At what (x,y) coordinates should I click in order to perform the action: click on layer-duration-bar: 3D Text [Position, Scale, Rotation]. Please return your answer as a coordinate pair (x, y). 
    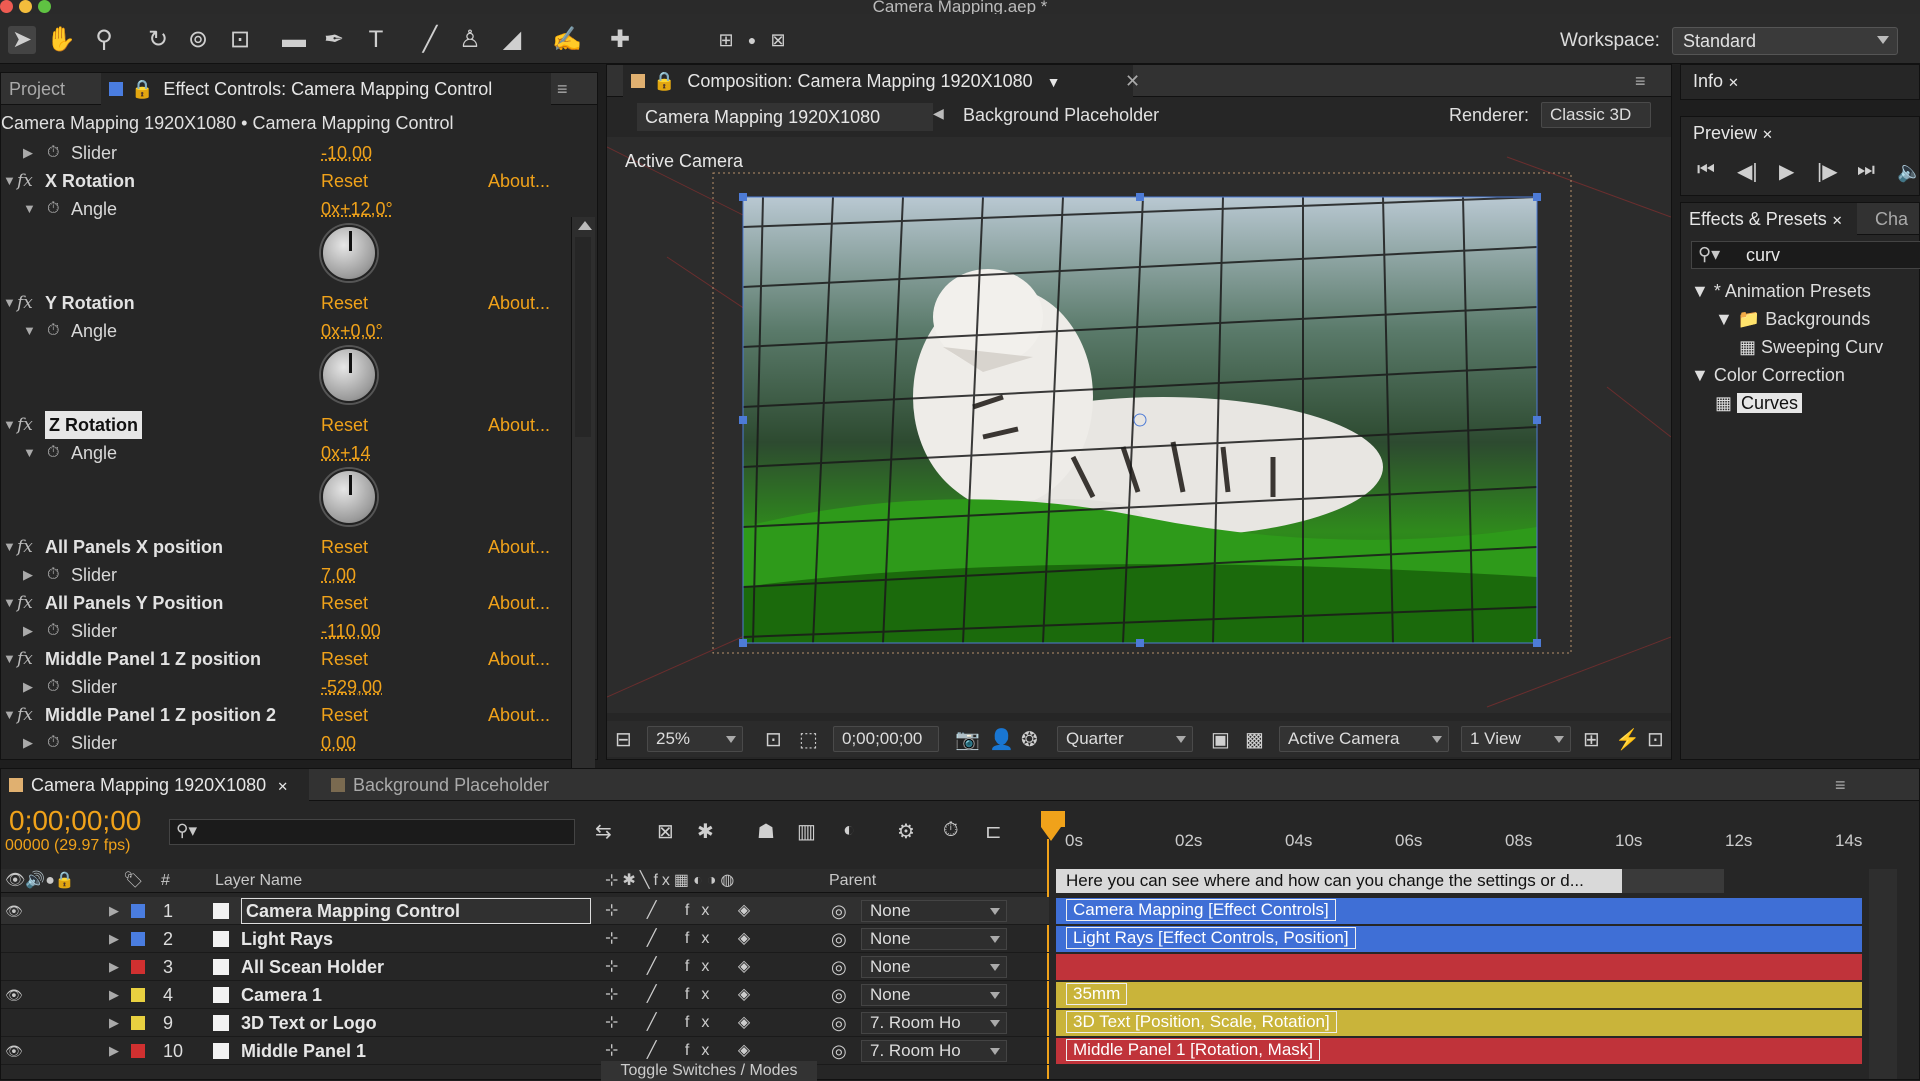
    Looking at the image, I should click on (1459, 1023).